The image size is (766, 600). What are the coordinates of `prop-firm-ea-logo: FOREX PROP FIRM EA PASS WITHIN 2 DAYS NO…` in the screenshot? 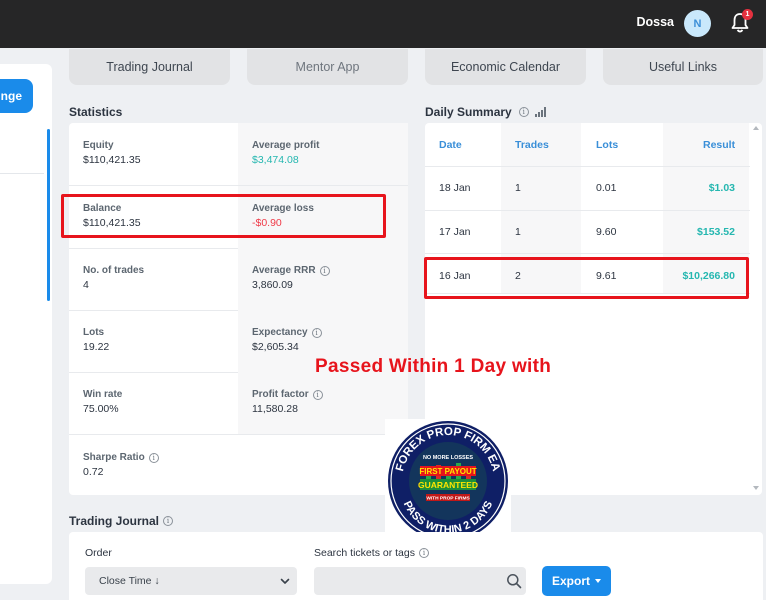 It's located at (448, 481).